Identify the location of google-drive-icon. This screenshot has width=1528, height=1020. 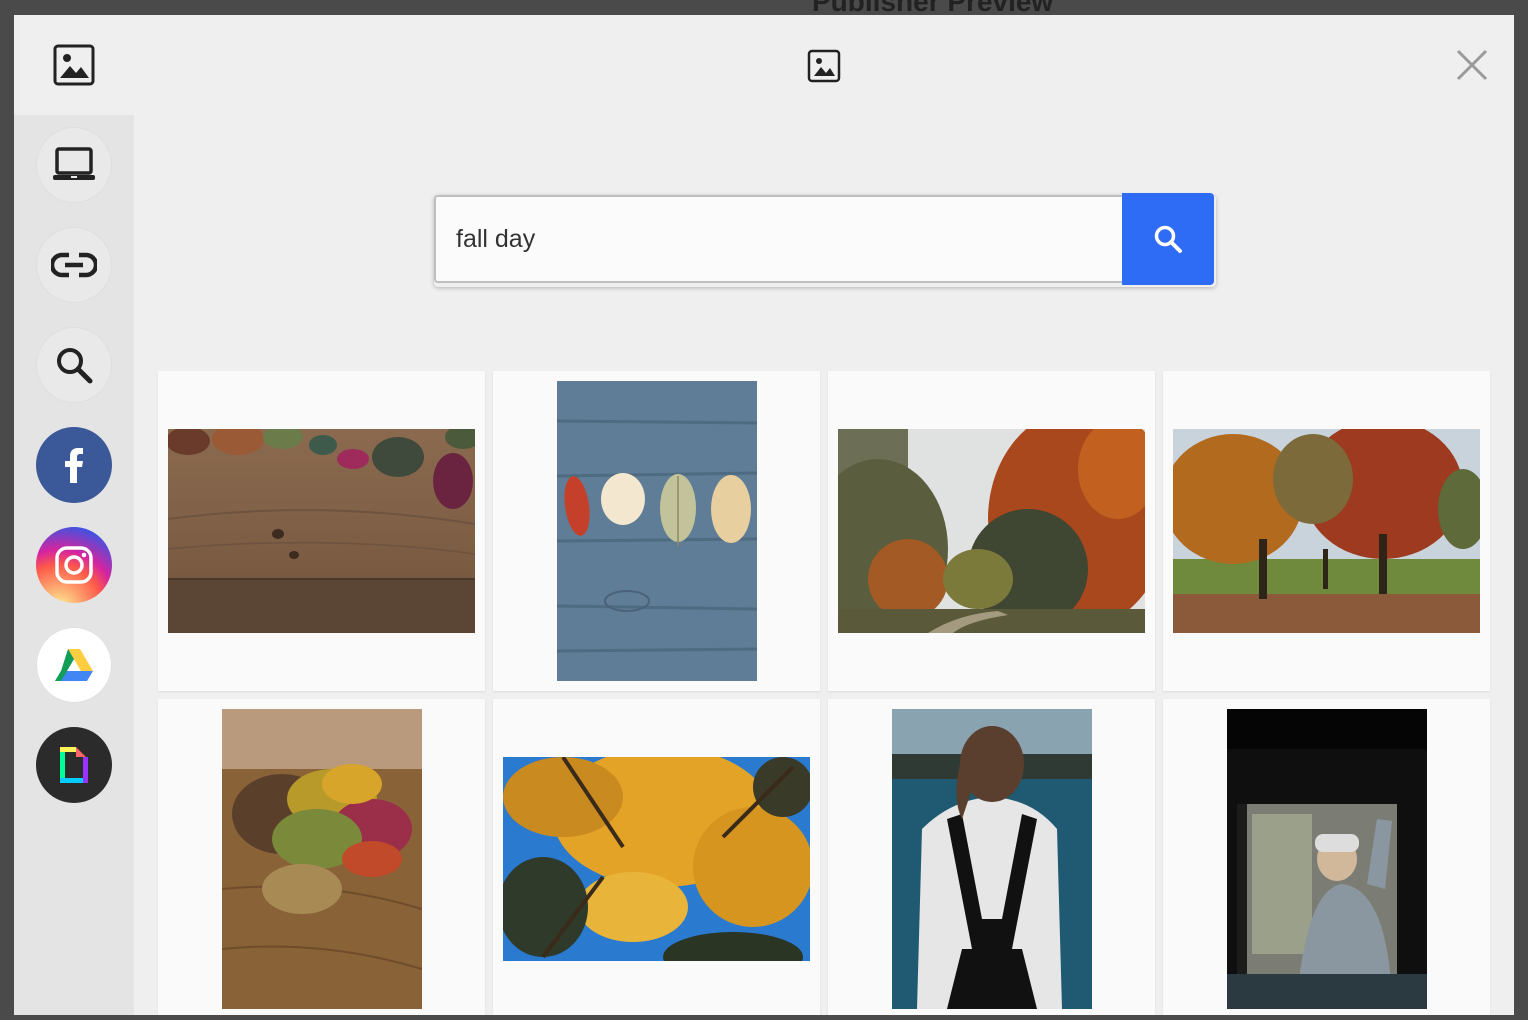
(74, 665).